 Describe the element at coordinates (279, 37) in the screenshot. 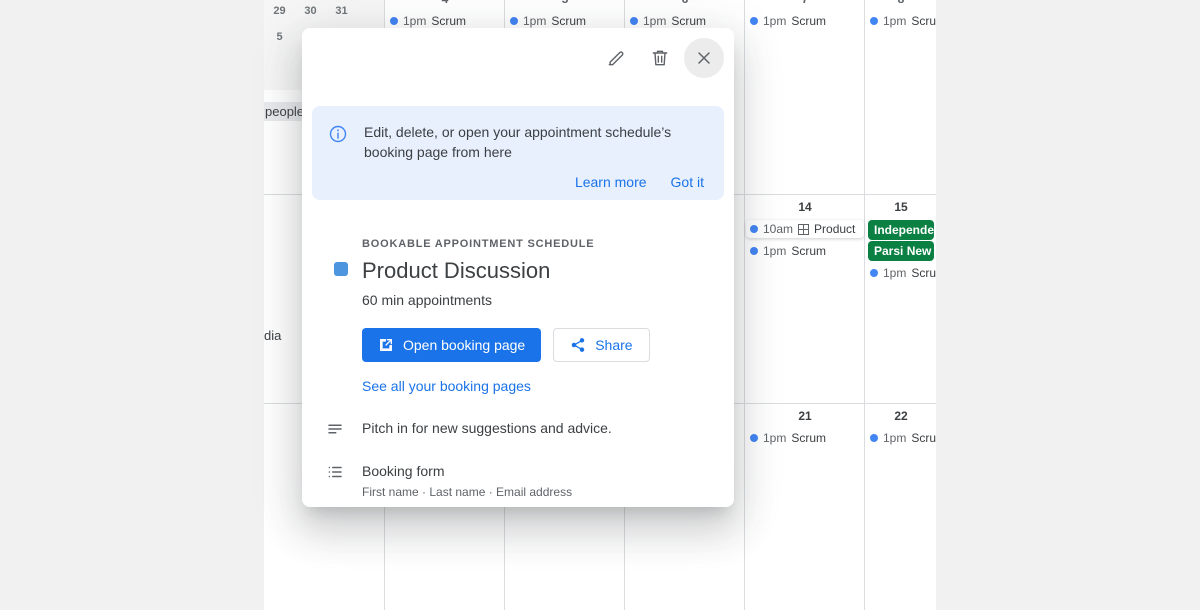

I see `mini-calendar-day: 5` at that location.